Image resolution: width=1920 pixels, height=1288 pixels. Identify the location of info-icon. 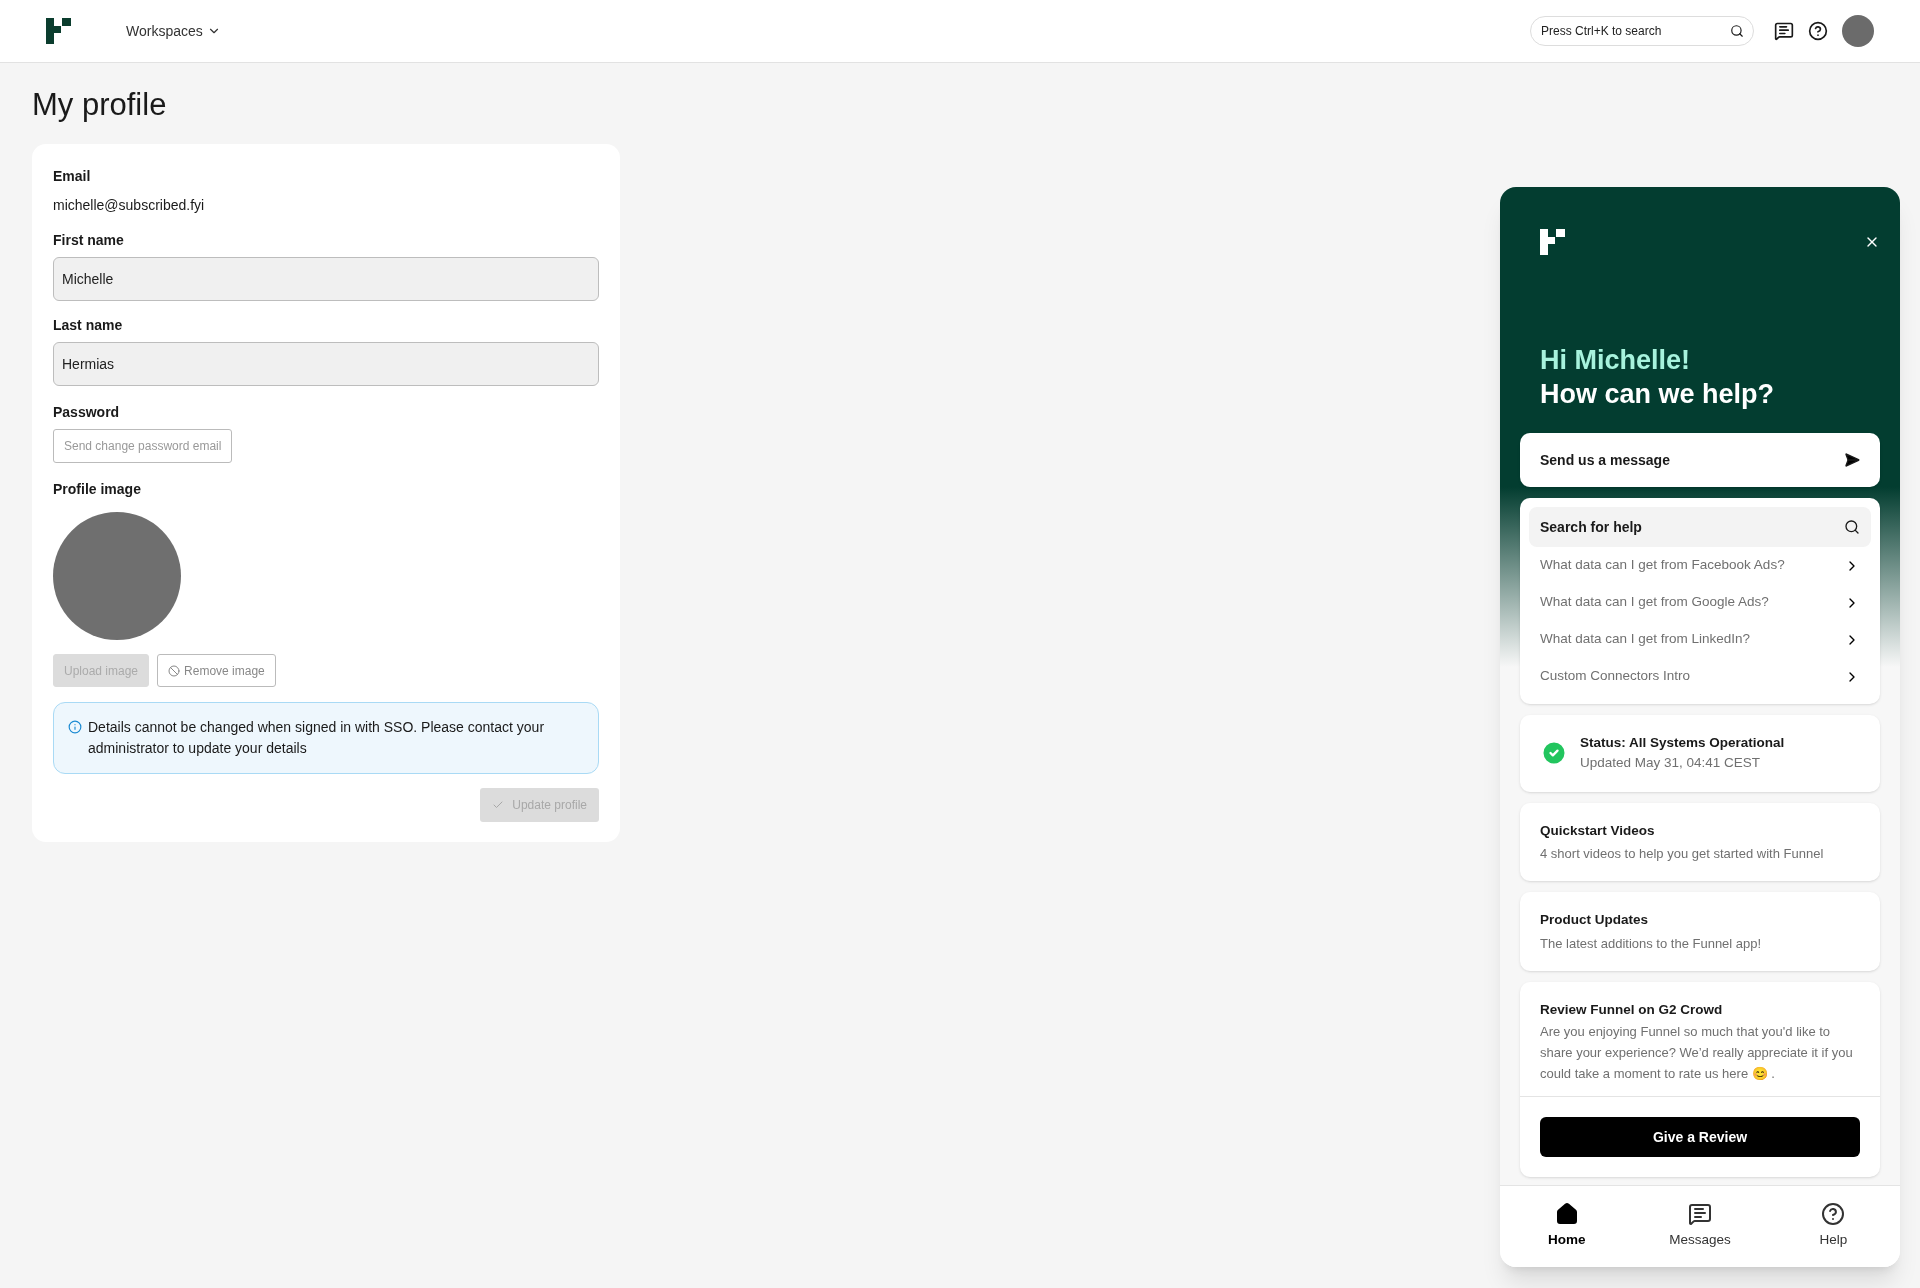
(75, 727).